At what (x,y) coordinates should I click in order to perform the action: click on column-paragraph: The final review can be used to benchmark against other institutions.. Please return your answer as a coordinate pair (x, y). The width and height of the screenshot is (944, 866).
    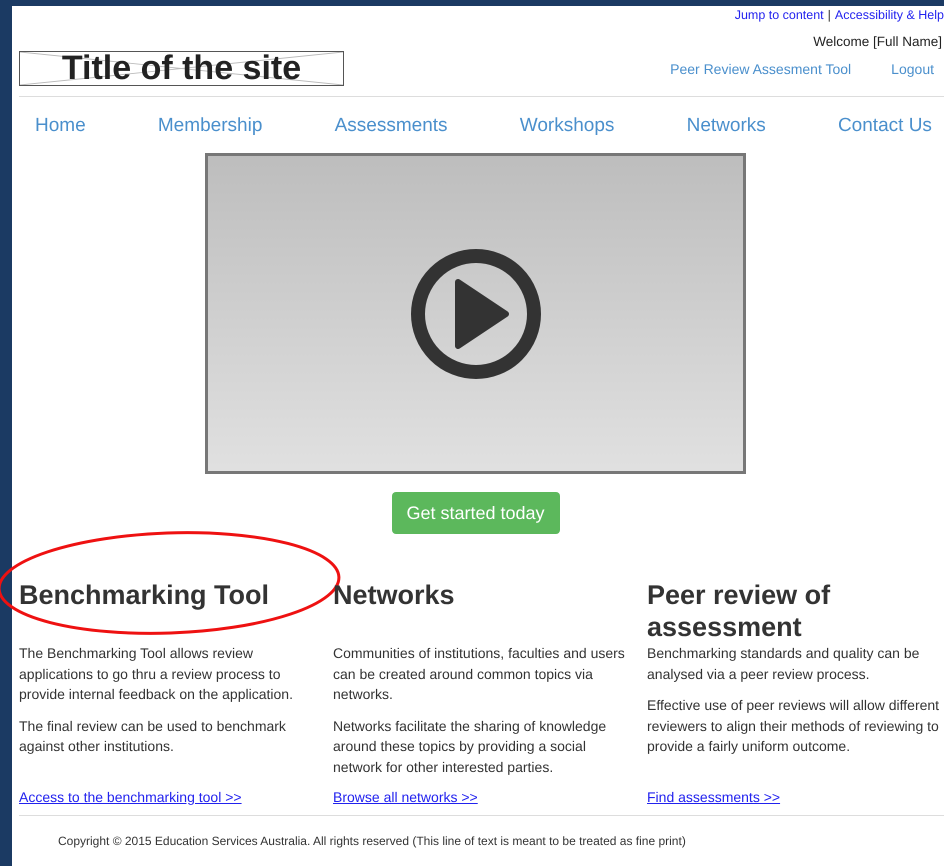
    Looking at the image, I should click on (153, 736).